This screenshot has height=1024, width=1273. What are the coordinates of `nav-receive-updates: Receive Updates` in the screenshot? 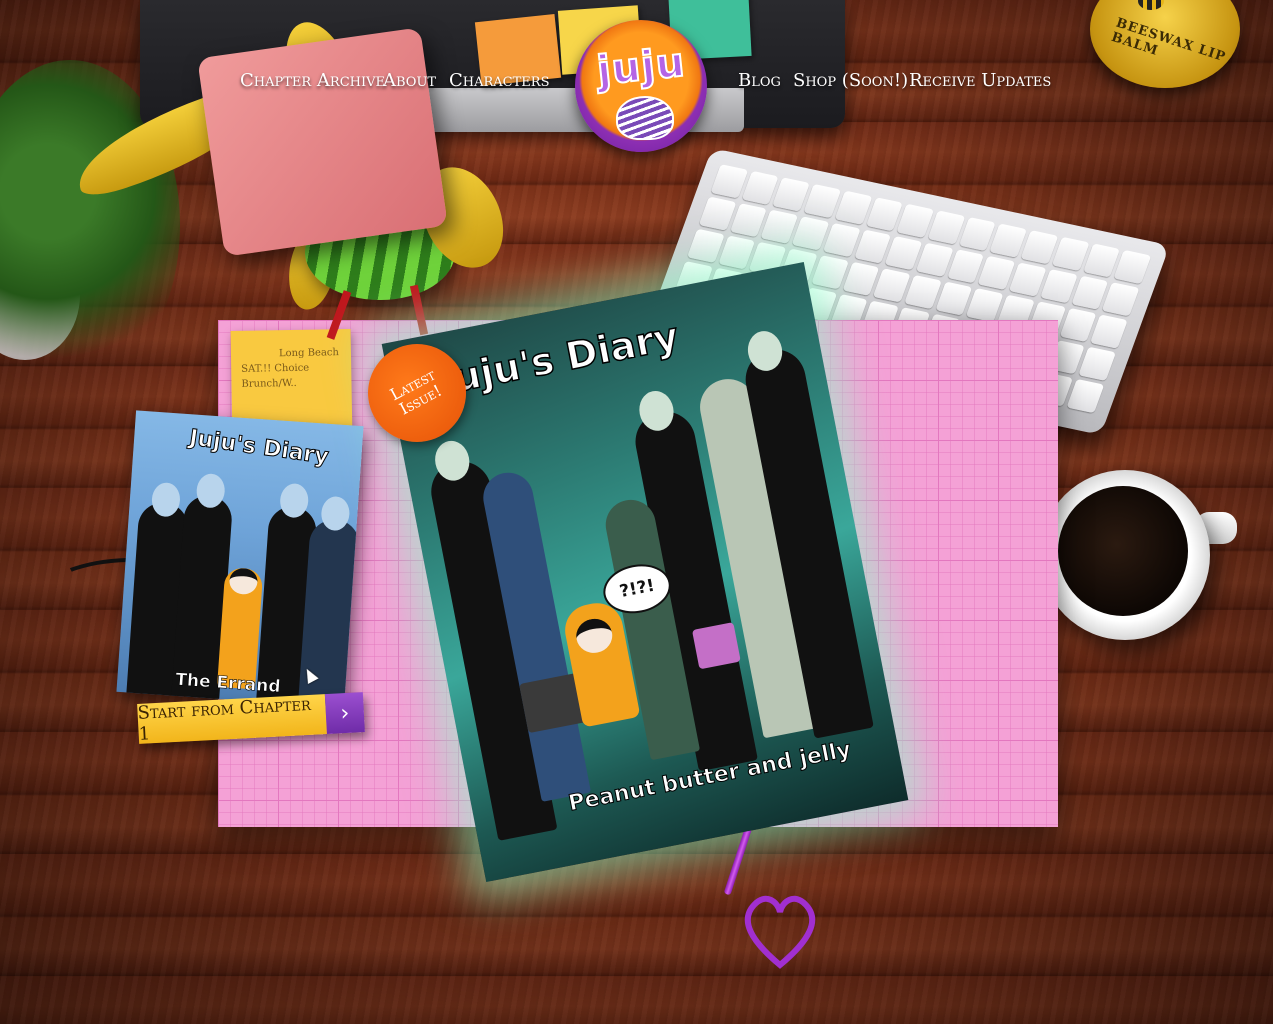 It's located at (980, 80).